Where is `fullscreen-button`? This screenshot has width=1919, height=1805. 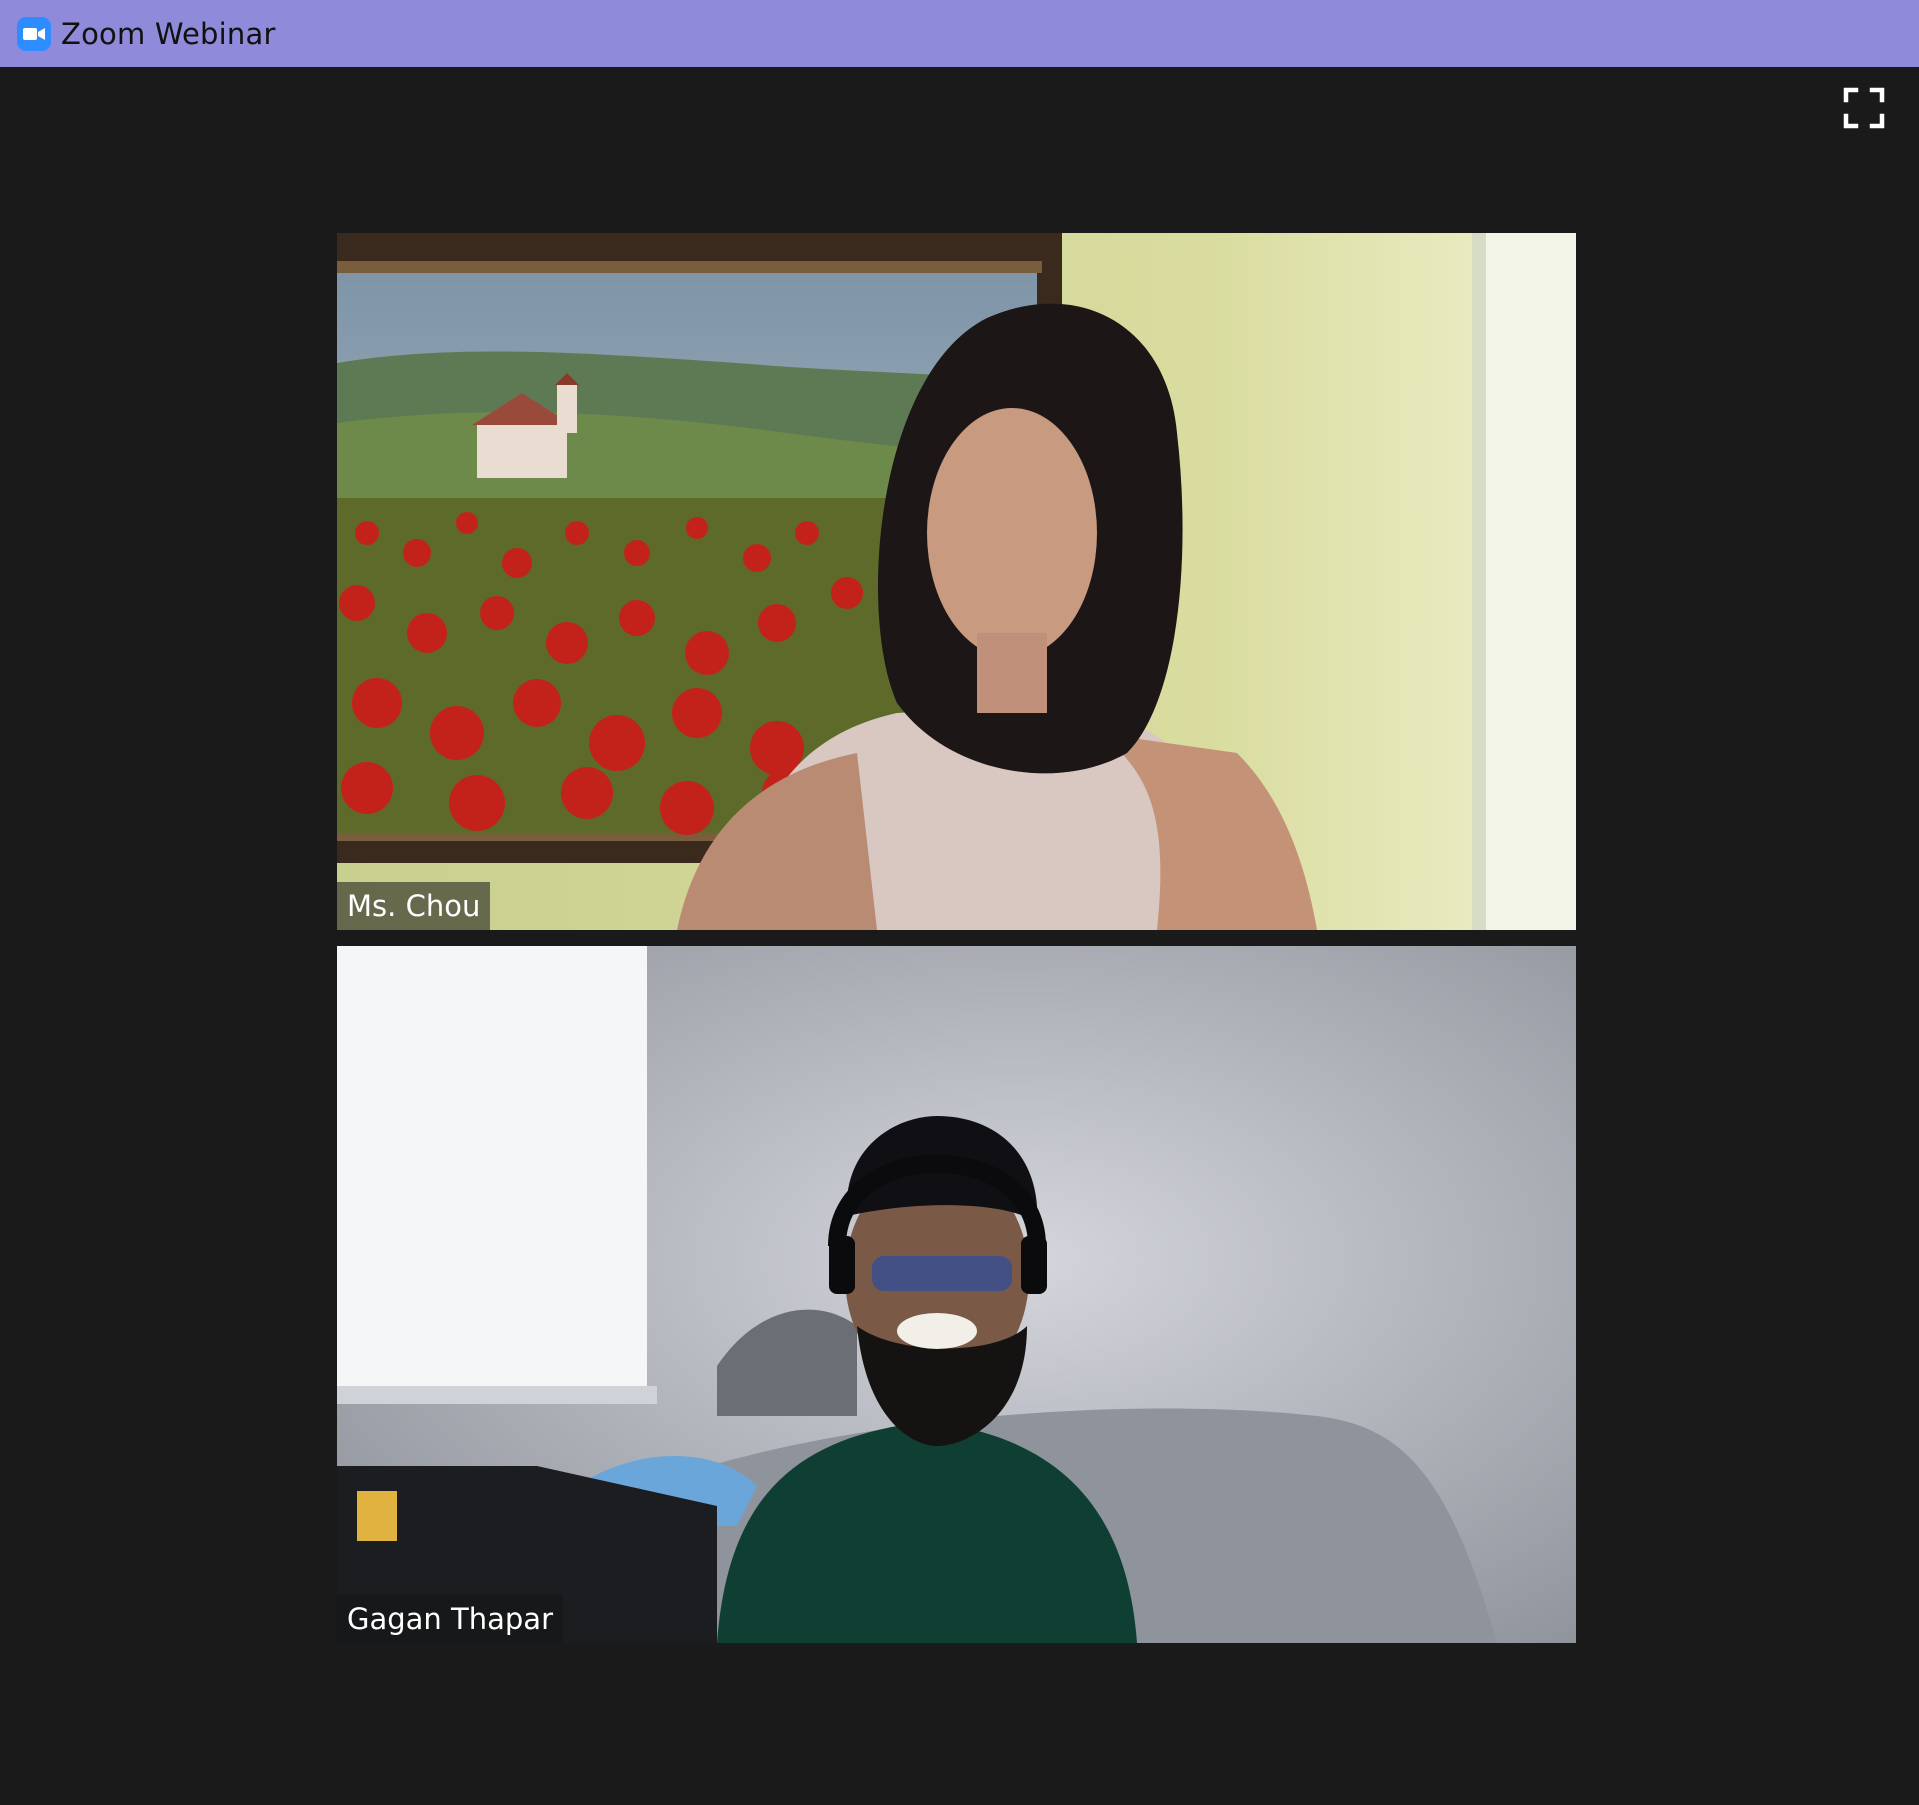 fullscreen-button is located at coordinates (1864, 108).